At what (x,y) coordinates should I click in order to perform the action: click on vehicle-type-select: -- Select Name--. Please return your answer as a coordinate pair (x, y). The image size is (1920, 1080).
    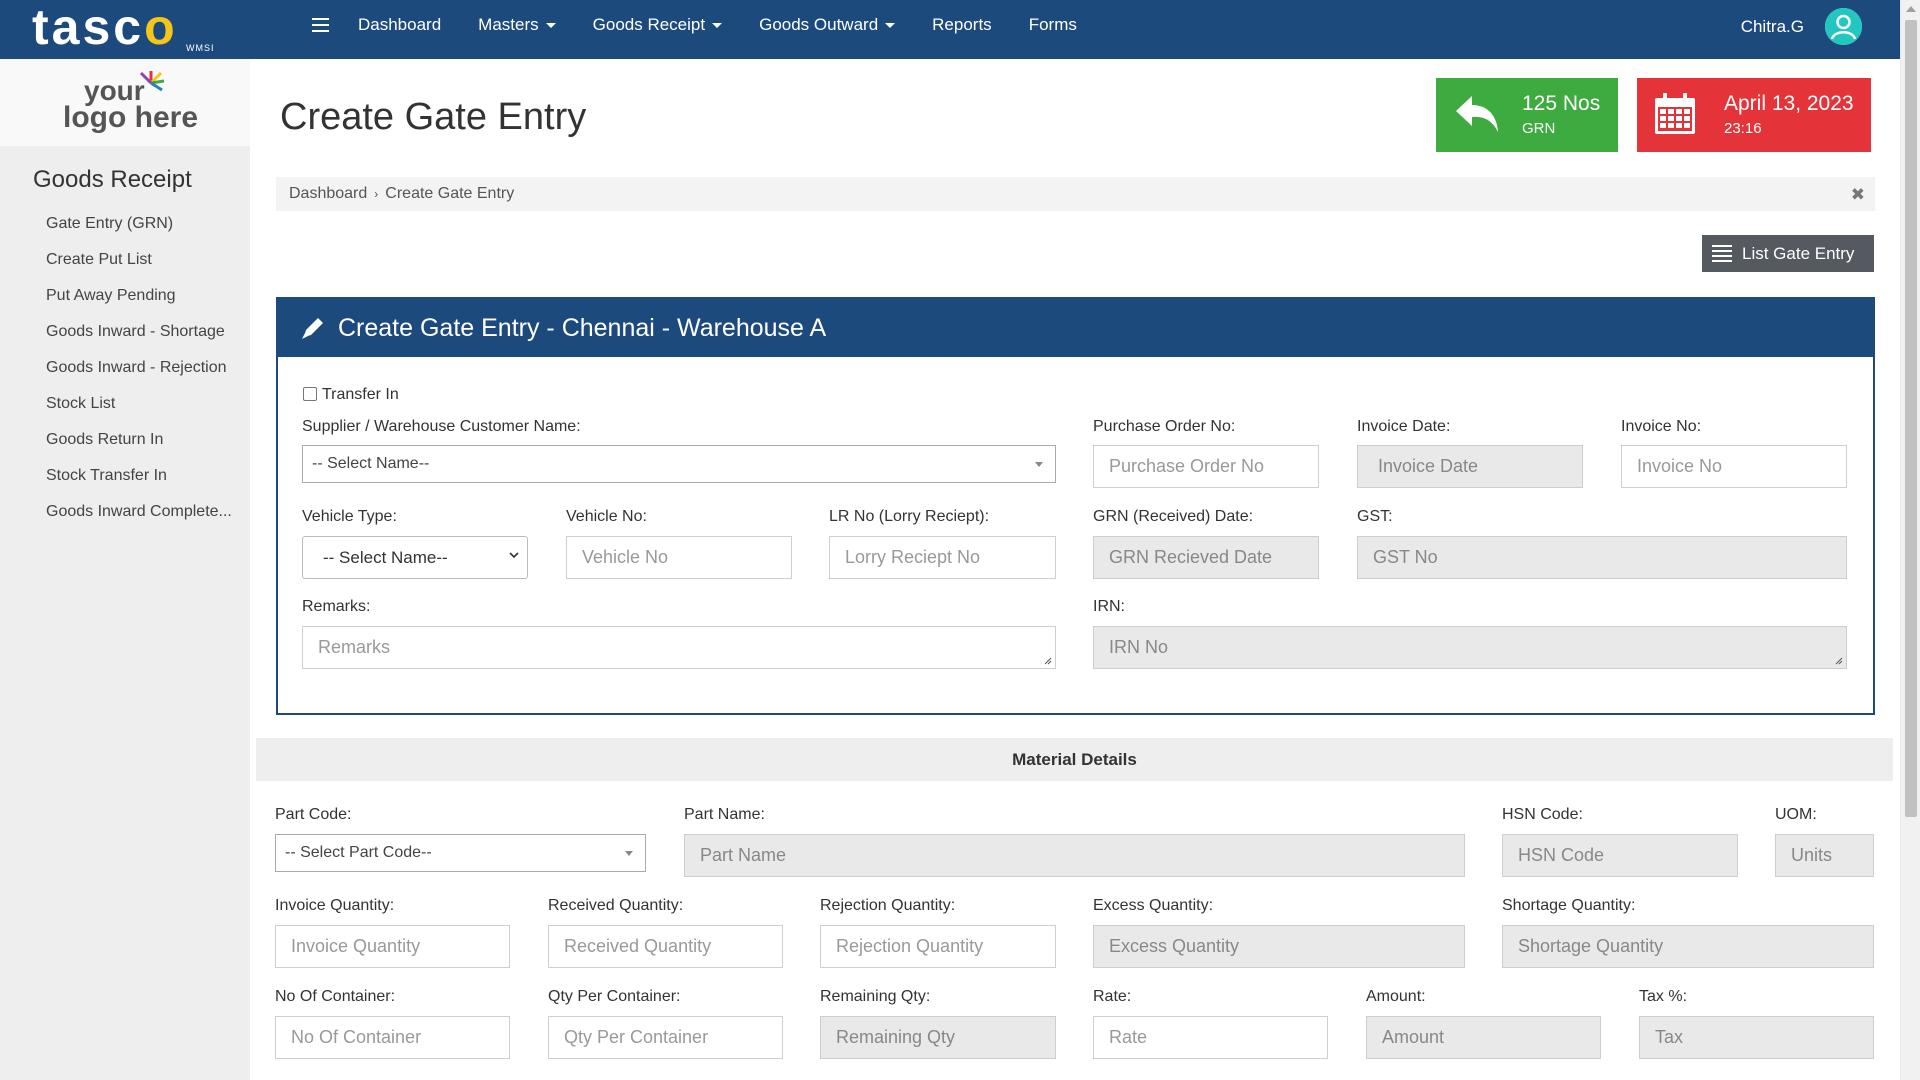
    Looking at the image, I should click on (415, 557).